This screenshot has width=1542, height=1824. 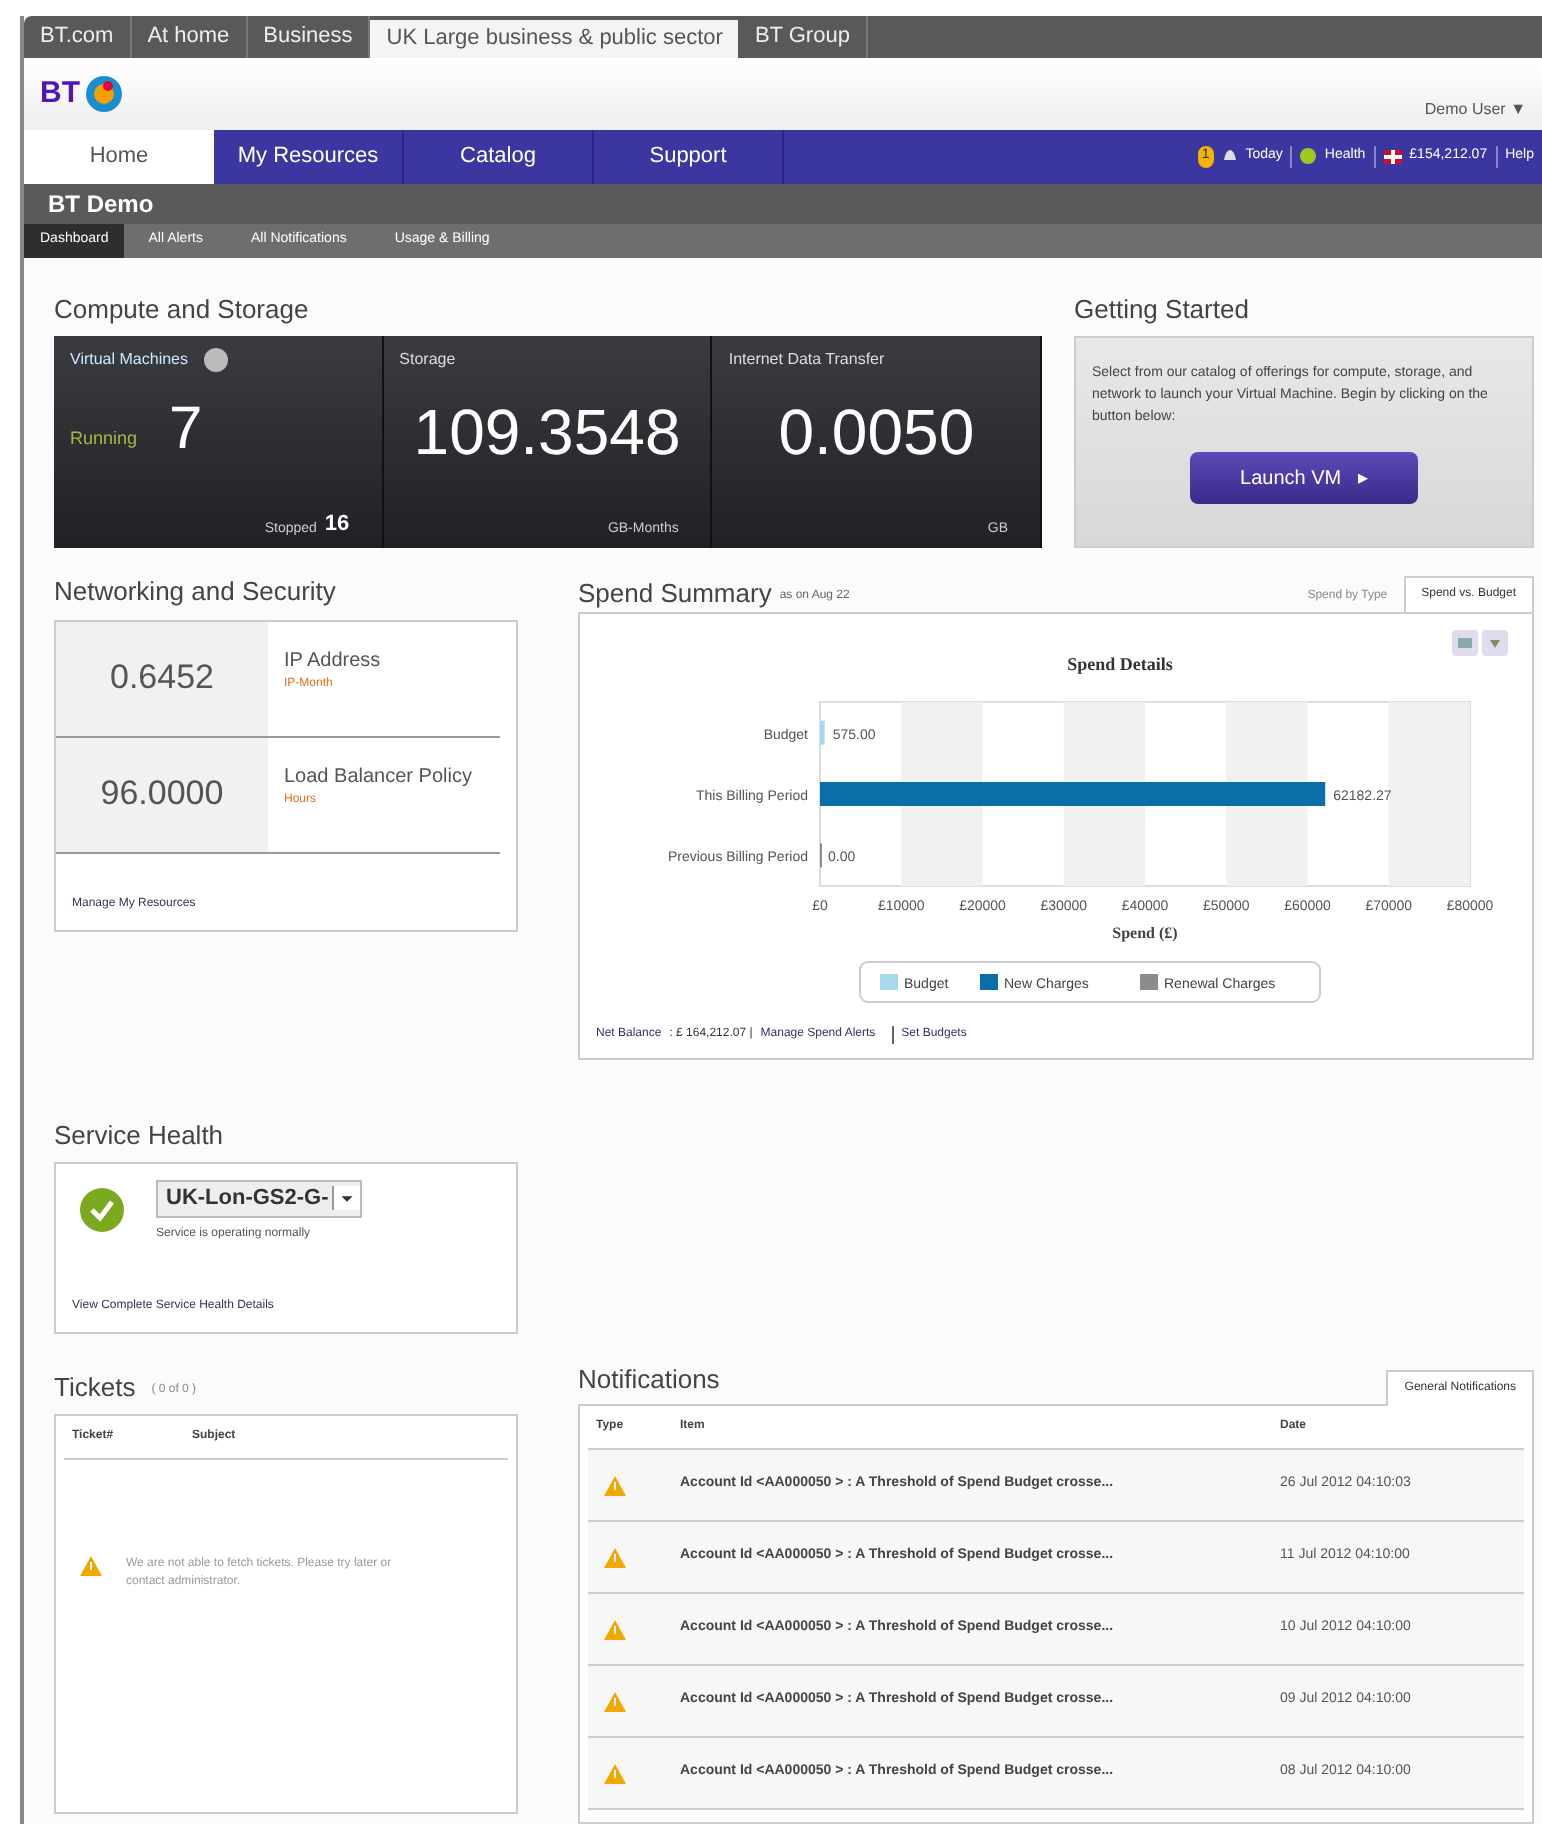 I want to click on tile-value: 0.0050, so click(x=876, y=432).